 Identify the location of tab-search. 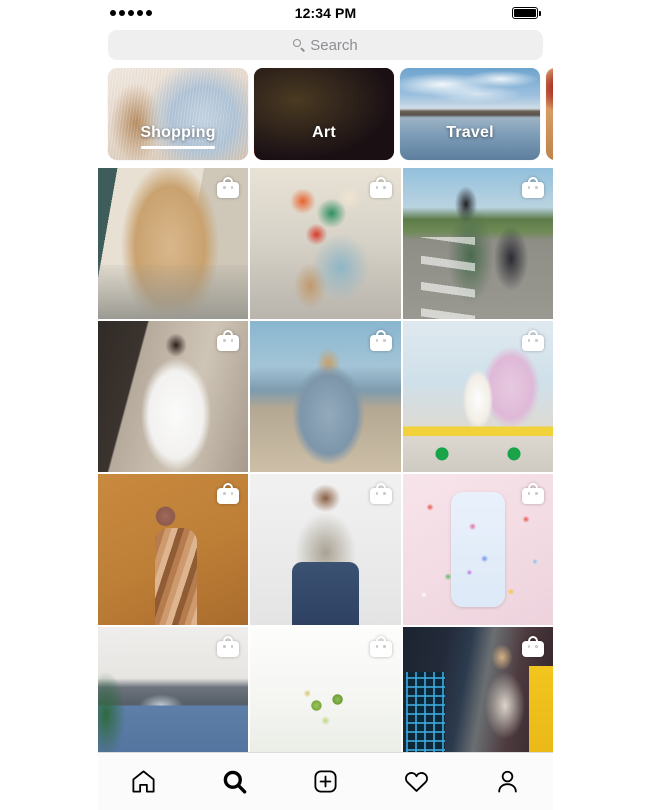
(235, 782).